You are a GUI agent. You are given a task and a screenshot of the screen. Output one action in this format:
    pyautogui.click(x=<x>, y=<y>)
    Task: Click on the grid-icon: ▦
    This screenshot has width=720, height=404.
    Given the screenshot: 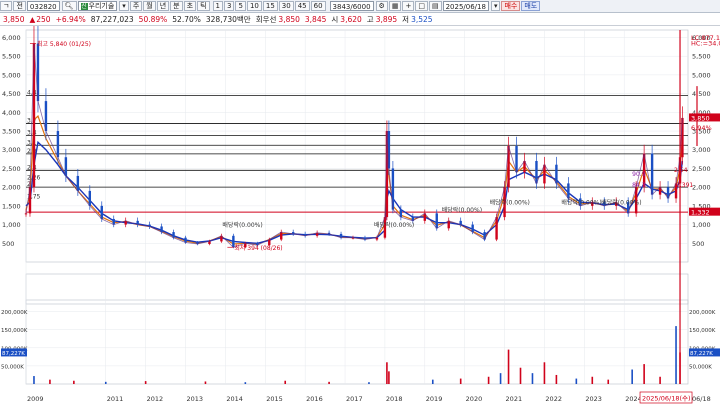 What is the action you would take?
    pyautogui.click(x=395, y=6)
    